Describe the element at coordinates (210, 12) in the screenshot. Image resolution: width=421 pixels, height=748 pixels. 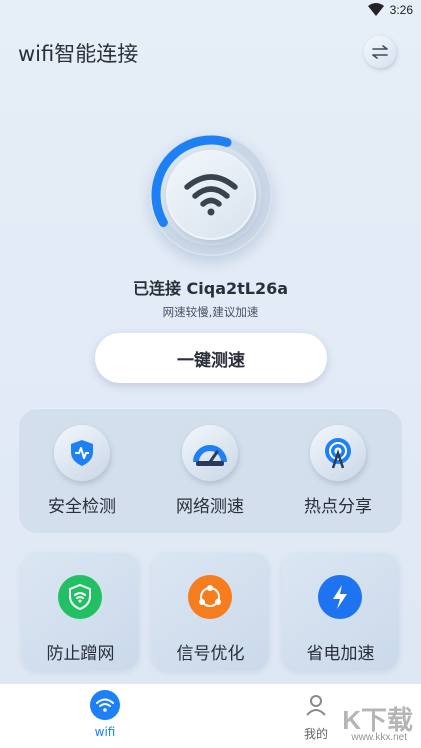
I see `status-bar: 3:26` at that location.